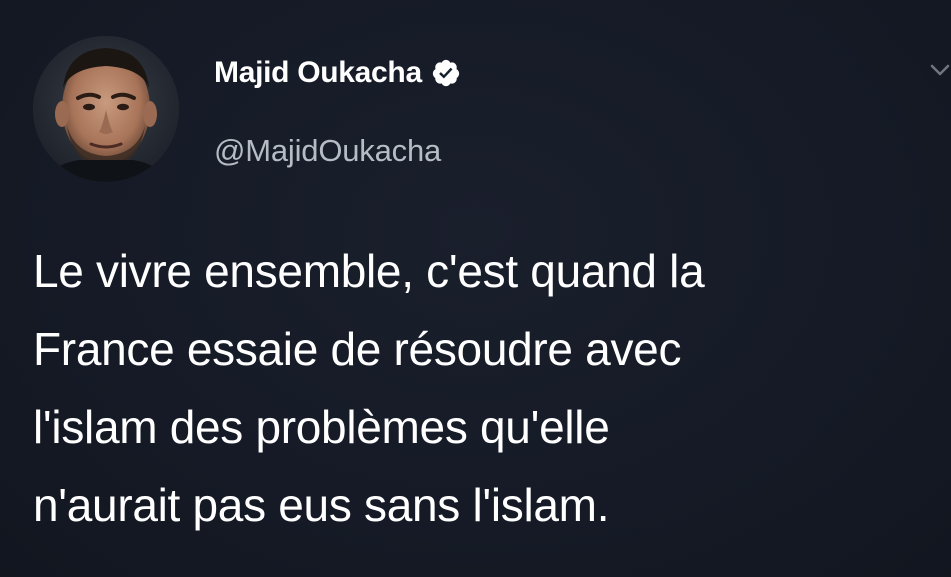 This screenshot has width=951, height=577. I want to click on verified-badge-icon, so click(446, 73).